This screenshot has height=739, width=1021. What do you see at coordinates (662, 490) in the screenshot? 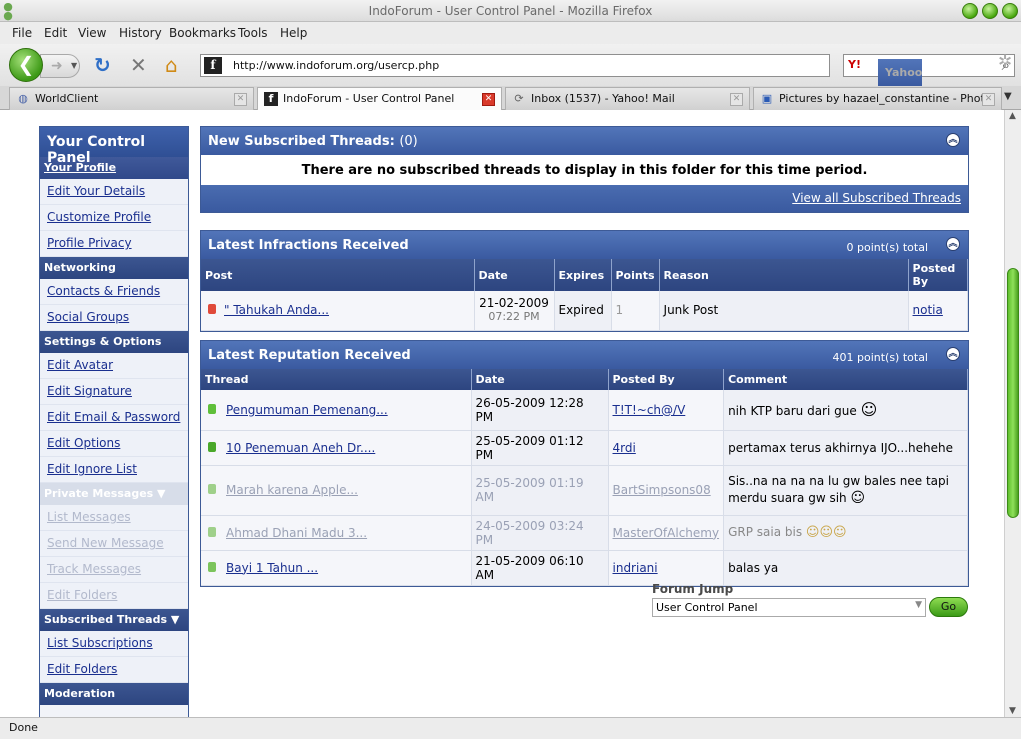
I see `user-link: BartSimpsons08` at bounding box center [662, 490].